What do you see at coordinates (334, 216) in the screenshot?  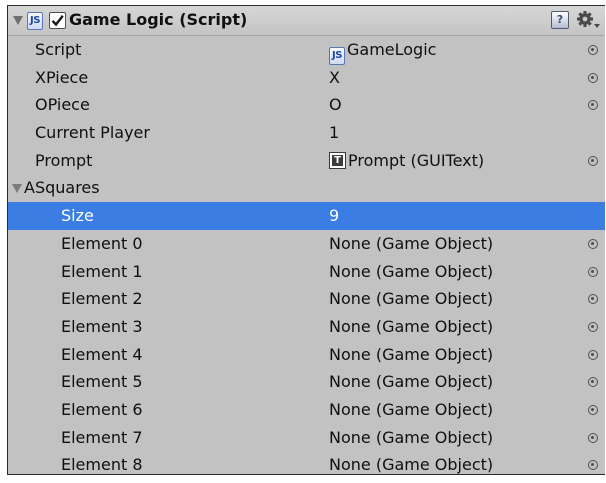 I see `array-size-field: 9` at bounding box center [334, 216].